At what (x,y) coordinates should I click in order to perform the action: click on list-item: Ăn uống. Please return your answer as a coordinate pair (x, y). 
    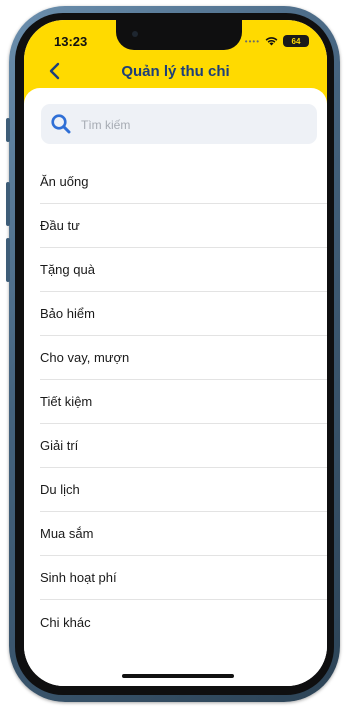
    Looking at the image, I should click on (183, 182).